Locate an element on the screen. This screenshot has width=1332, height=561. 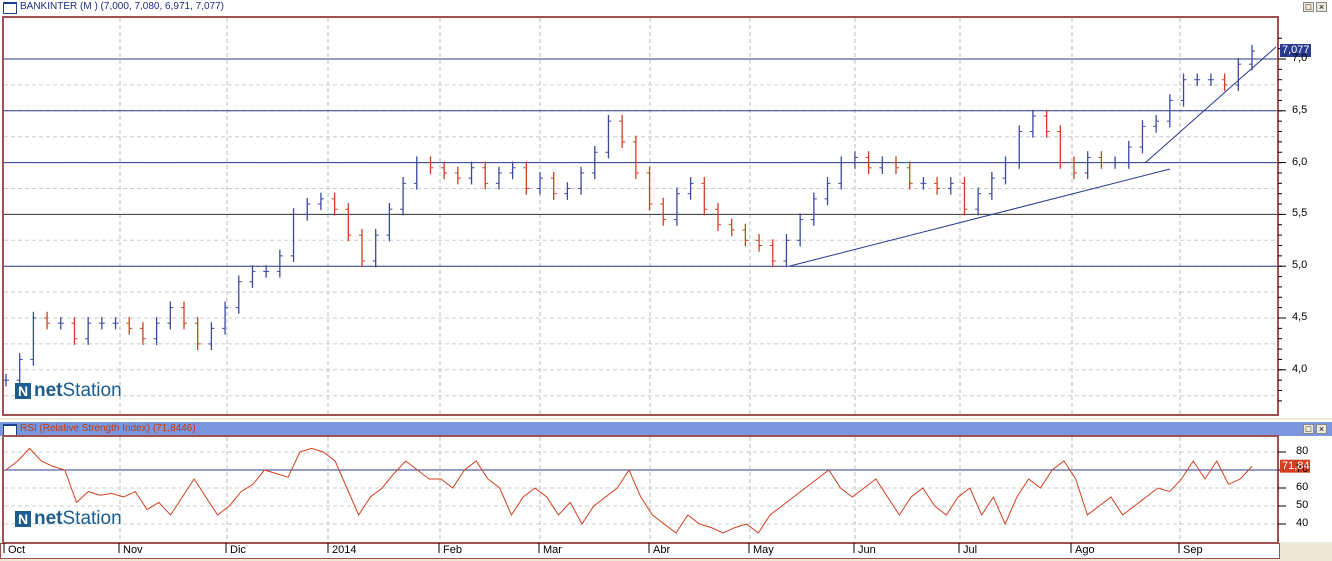
last-price-tag: 7,077 is located at coordinates (1296, 50).